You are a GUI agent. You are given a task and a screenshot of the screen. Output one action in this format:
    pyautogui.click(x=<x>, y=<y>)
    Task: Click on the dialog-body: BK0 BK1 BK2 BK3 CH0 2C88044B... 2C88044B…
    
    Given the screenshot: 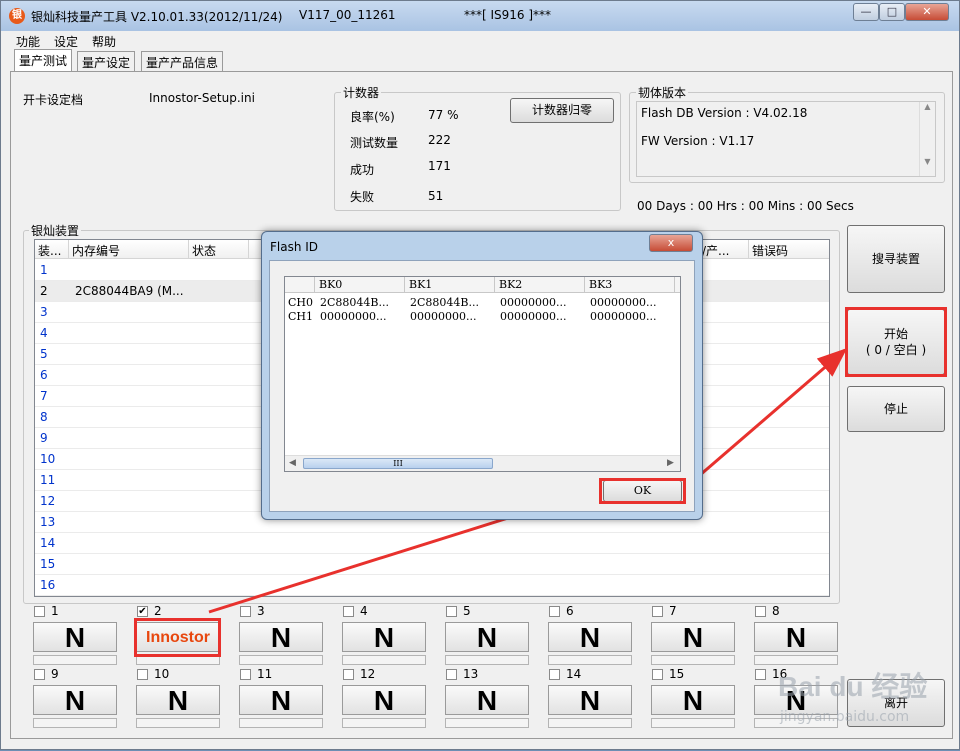 What is the action you would take?
    pyautogui.click(x=482, y=386)
    